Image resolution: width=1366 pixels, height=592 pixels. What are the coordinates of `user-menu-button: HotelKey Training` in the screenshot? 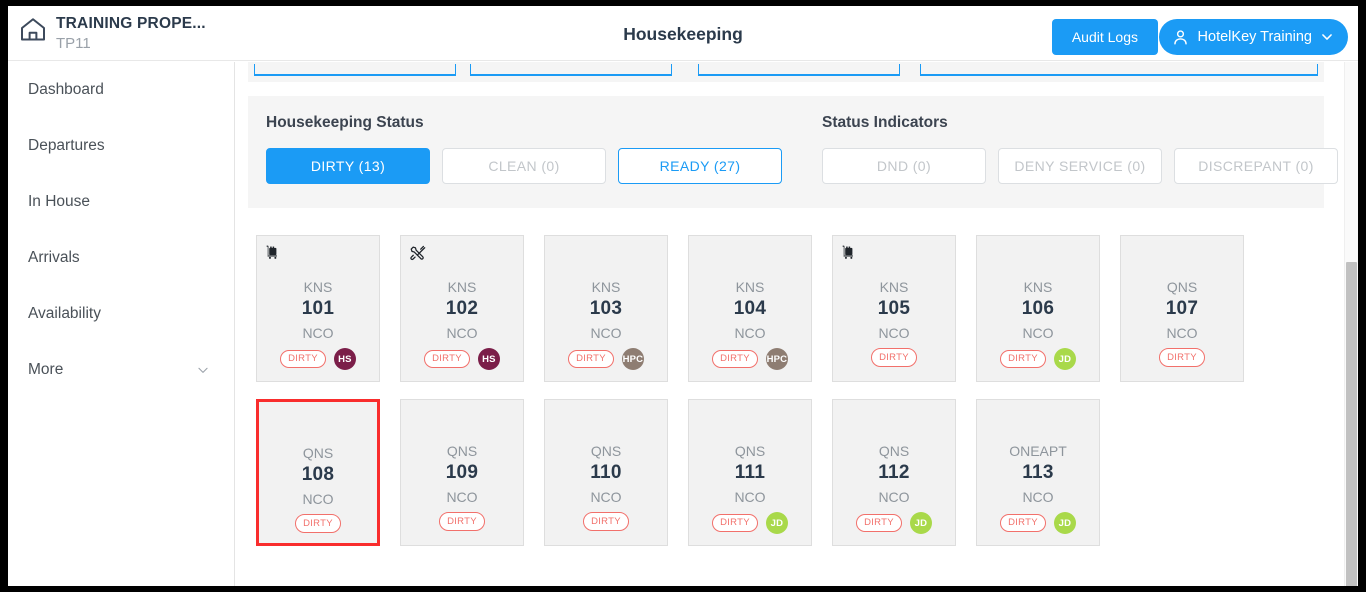 It's located at (1253, 37).